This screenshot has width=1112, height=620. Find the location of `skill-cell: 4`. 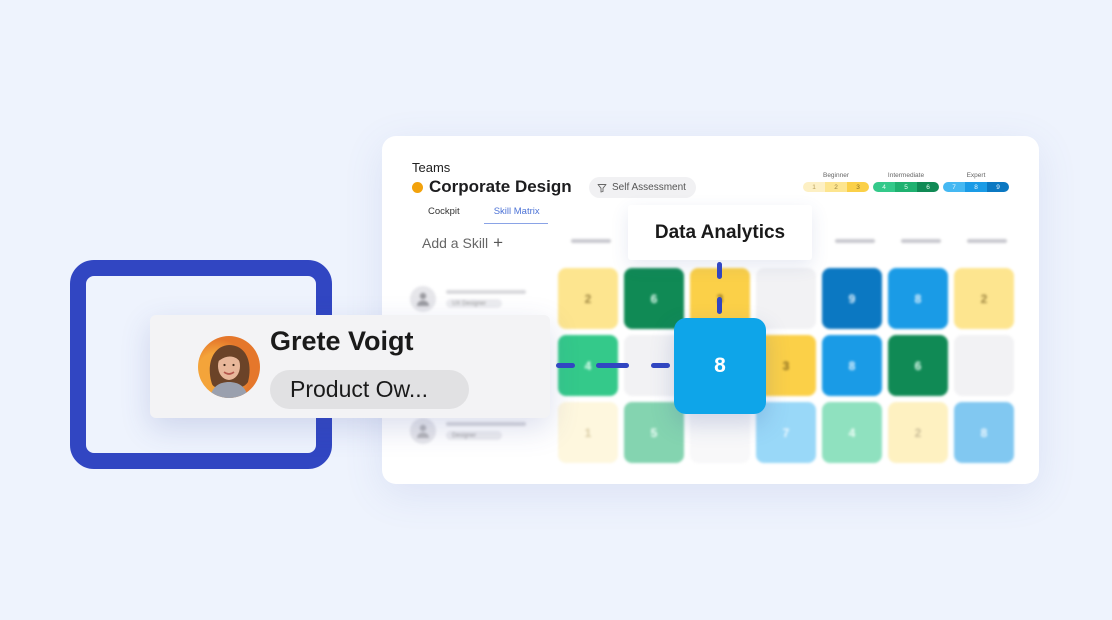

skill-cell: 4 is located at coordinates (852, 432).